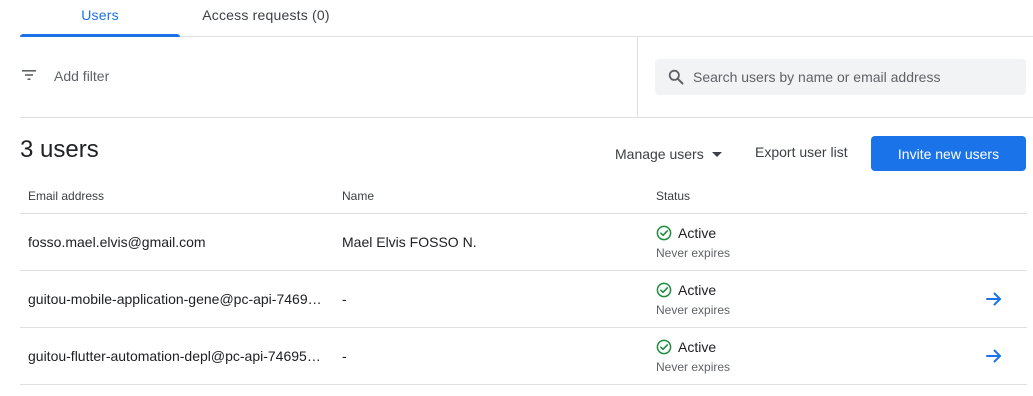 This screenshot has width=1033, height=396. I want to click on manage-users-label: Manage users, so click(659, 154).